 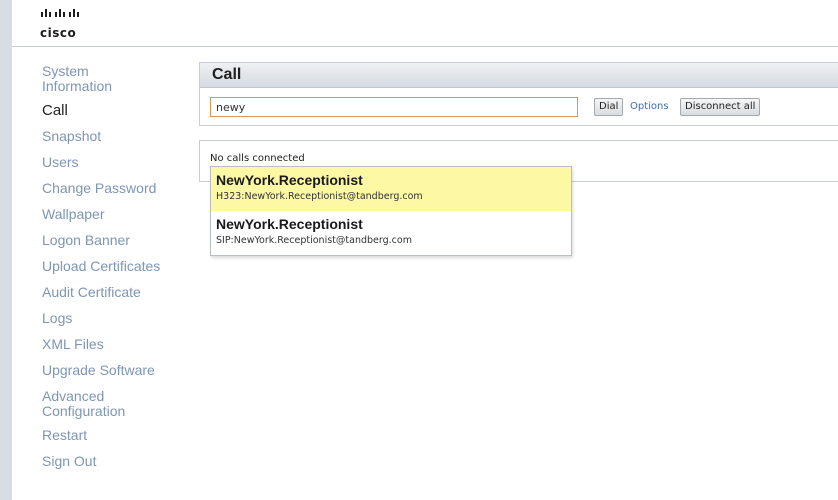 I want to click on sidebar-item-xml-files: XML Files, so click(x=127, y=344).